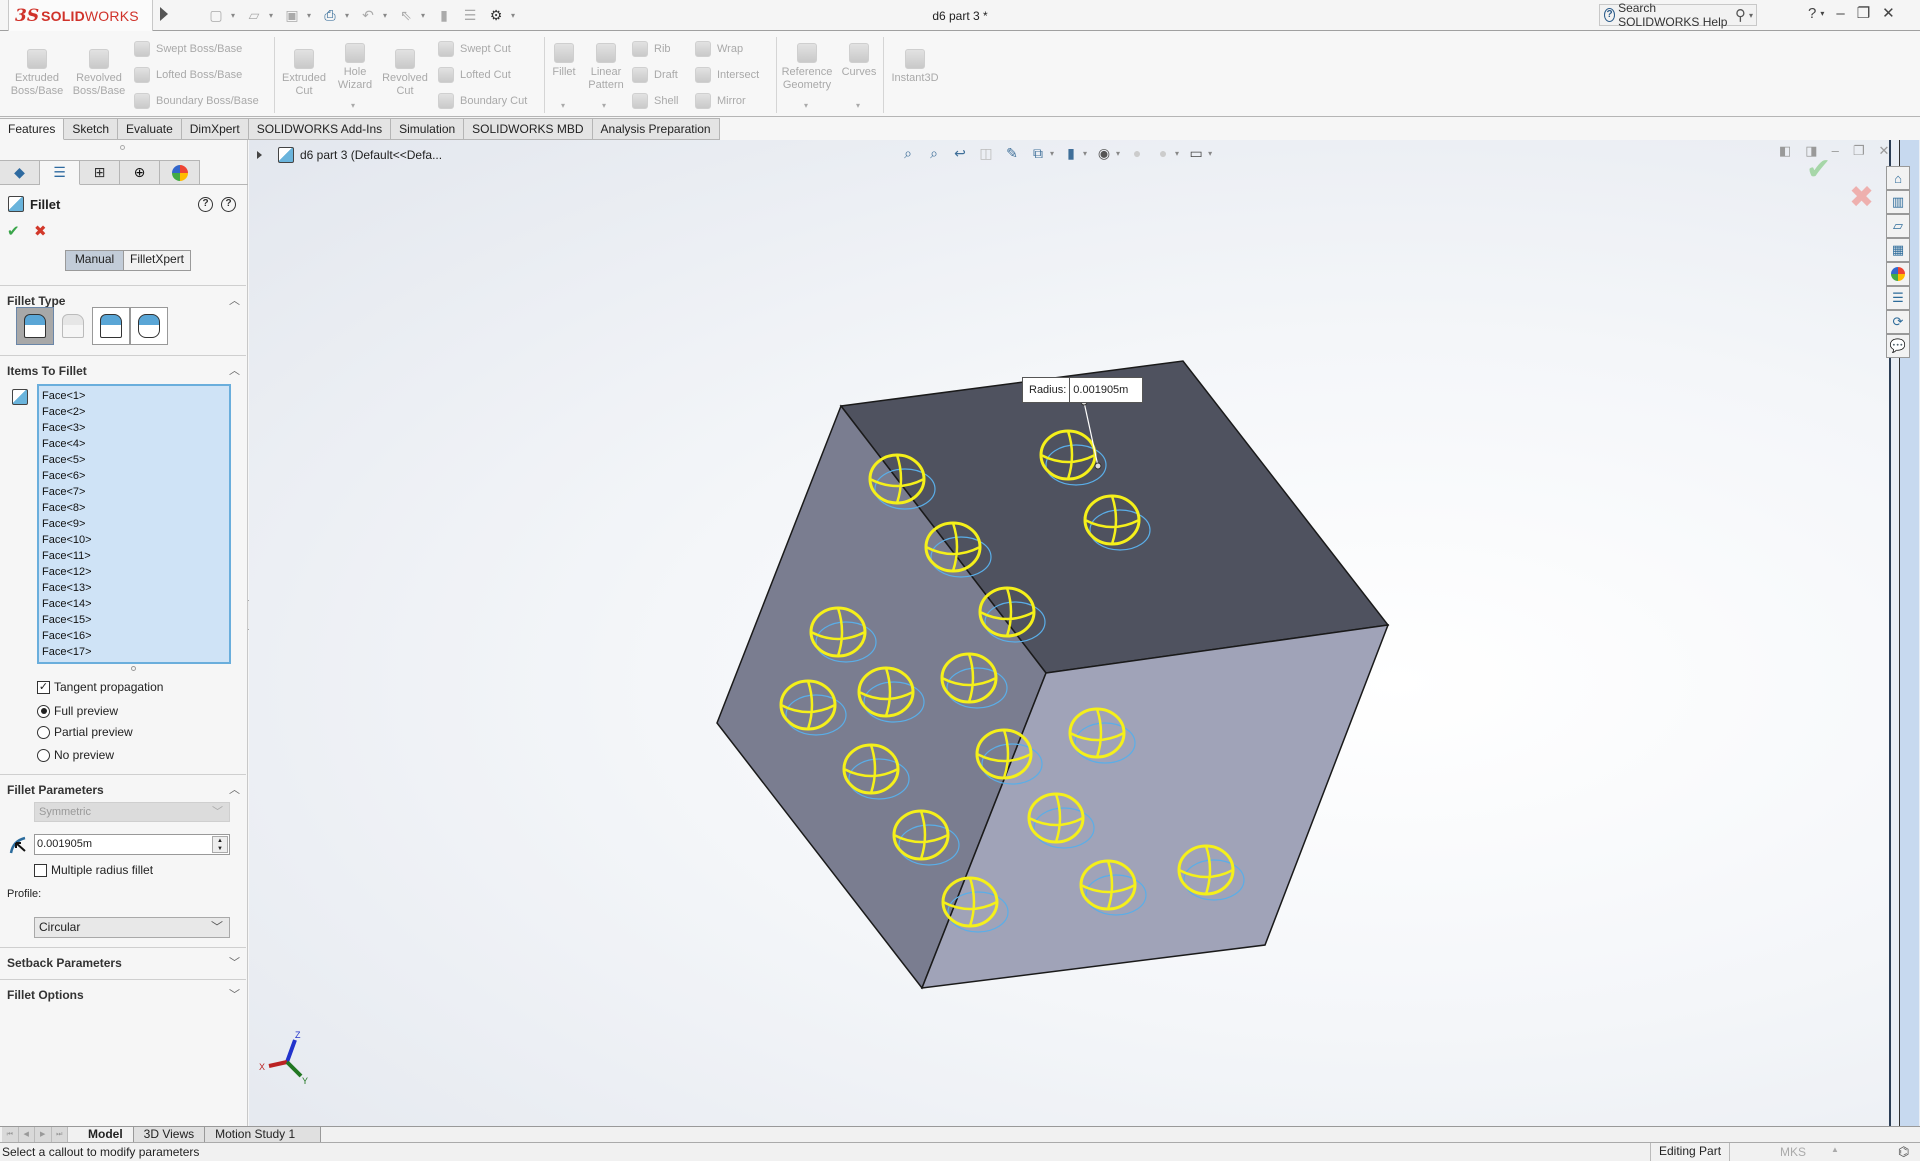  Describe the element at coordinates (496, 15) in the screenshot. I see `options-icon: ⚙` at that location.